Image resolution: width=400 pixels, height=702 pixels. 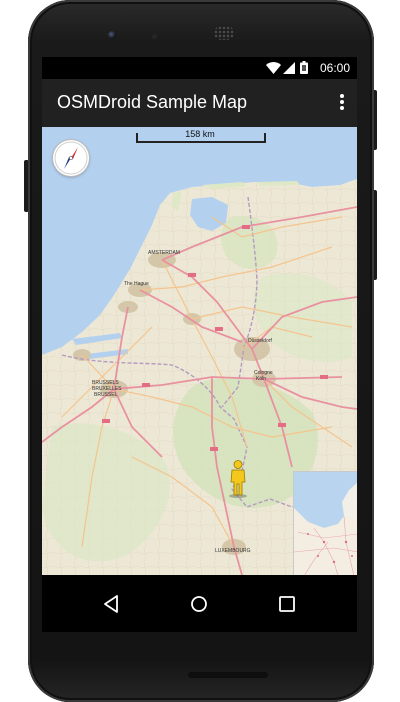 What do you see at coordinates (106, 395) in the screenshot?
I see `label-brussel: BRUSSEL` at bounding box center [106, 395].